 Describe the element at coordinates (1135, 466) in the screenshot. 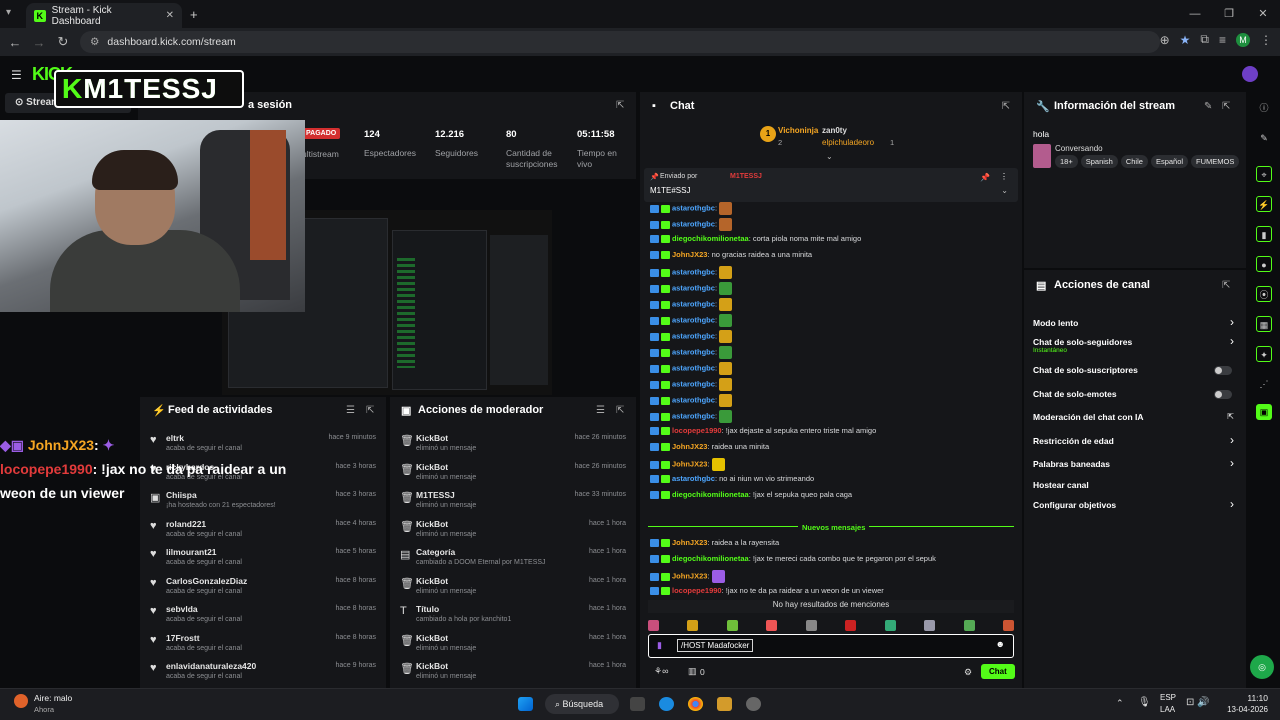

I see `channel-action-item: Palabras baneadas ›` at that location.